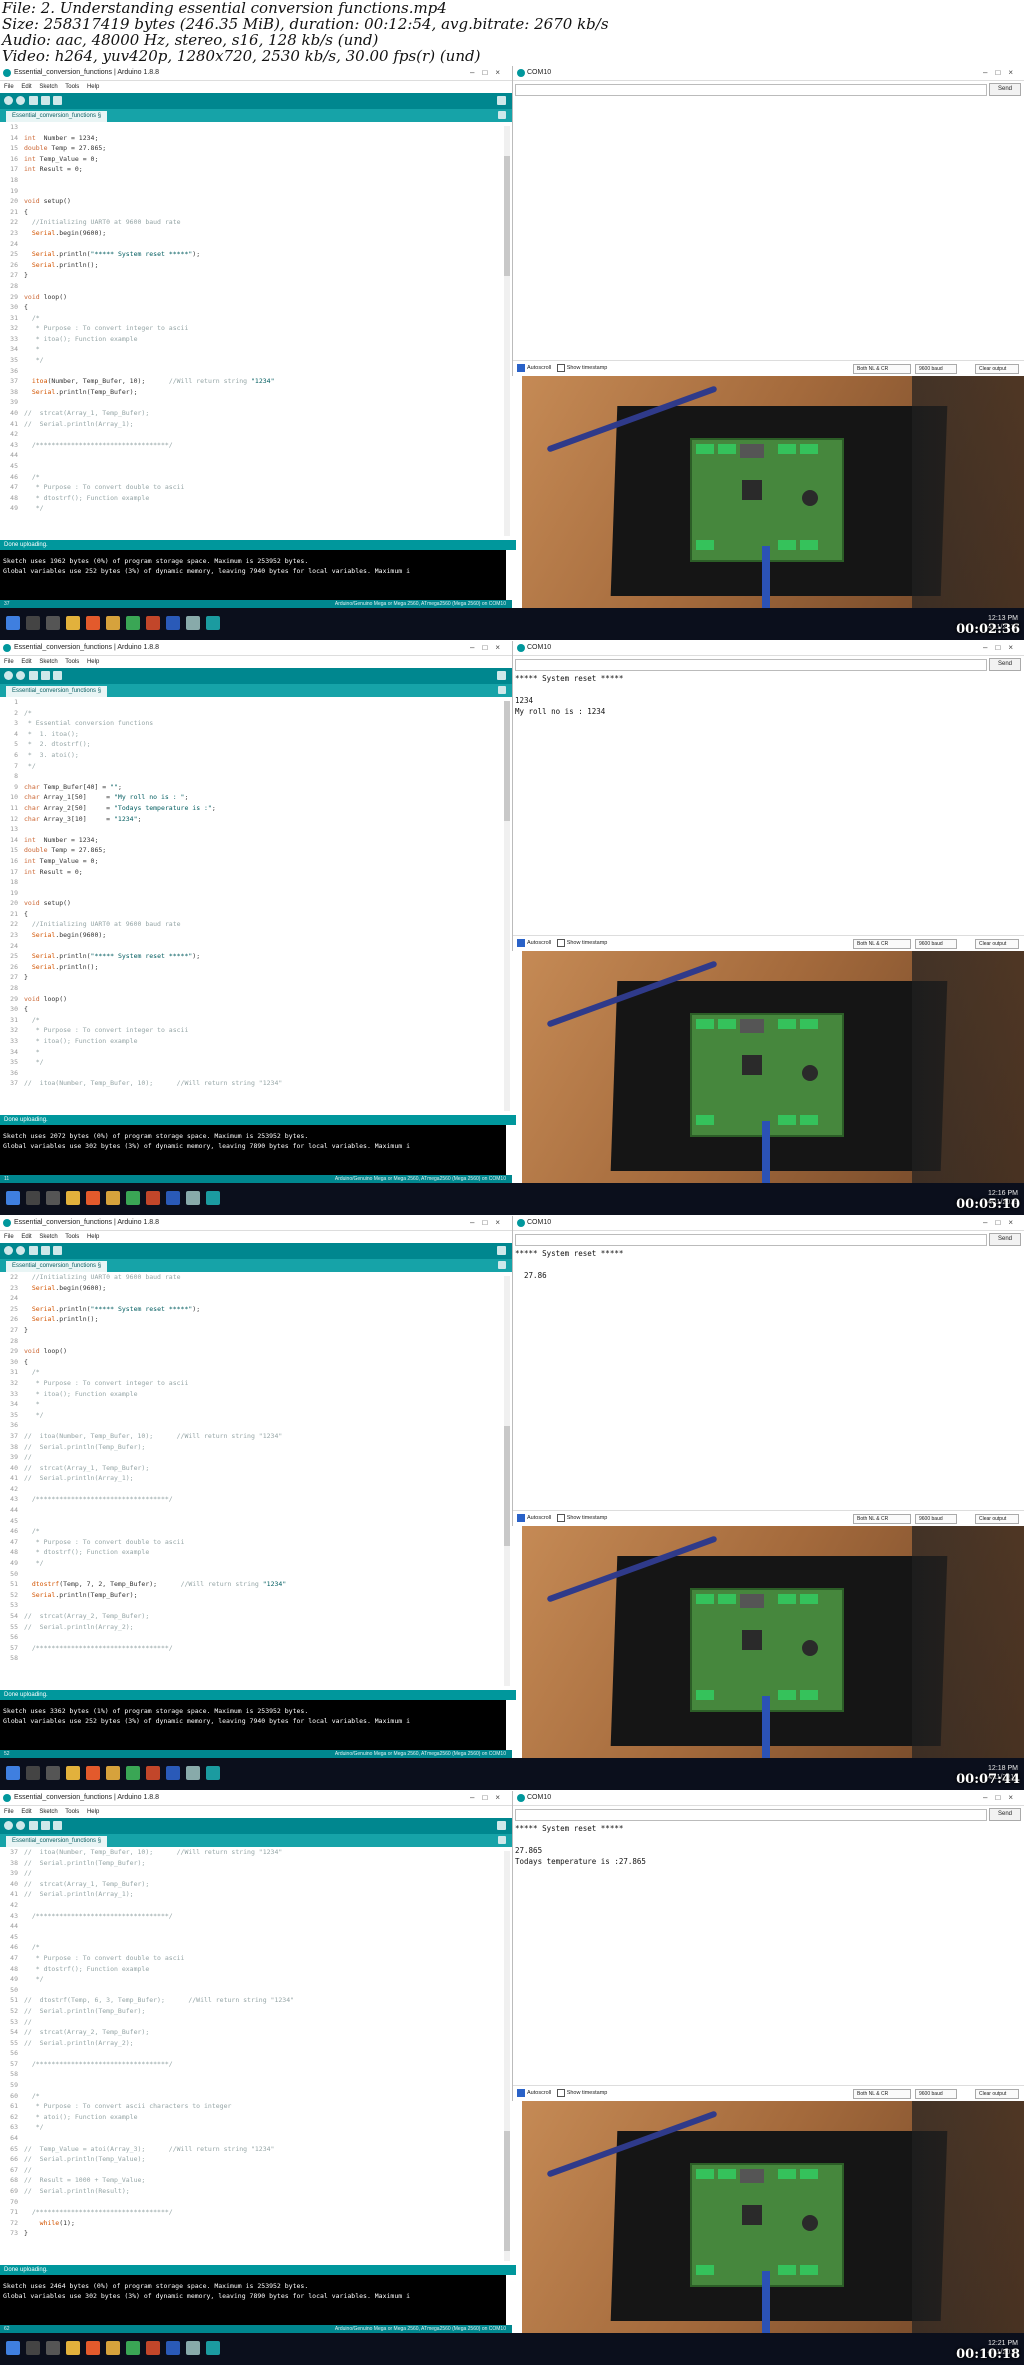 The image size is (1024, 2369). I want to click on code-line: 63 */, so click(252, 2127).